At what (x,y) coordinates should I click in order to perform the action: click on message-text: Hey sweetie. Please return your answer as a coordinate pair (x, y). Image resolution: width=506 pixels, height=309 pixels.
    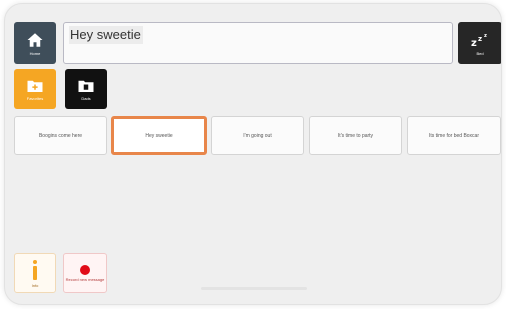
    Looking at the image, I should click on (106, 35).